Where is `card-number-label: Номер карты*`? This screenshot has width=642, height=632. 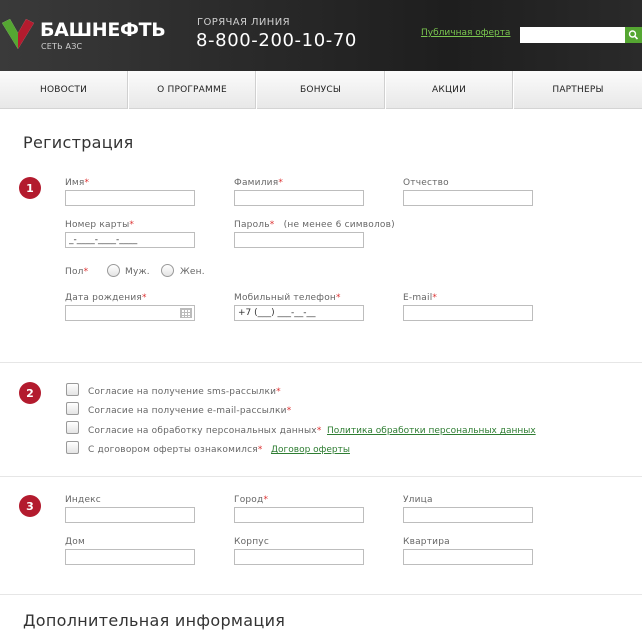 card-number-label: Номер карты* is located at coordinates (100, 225).